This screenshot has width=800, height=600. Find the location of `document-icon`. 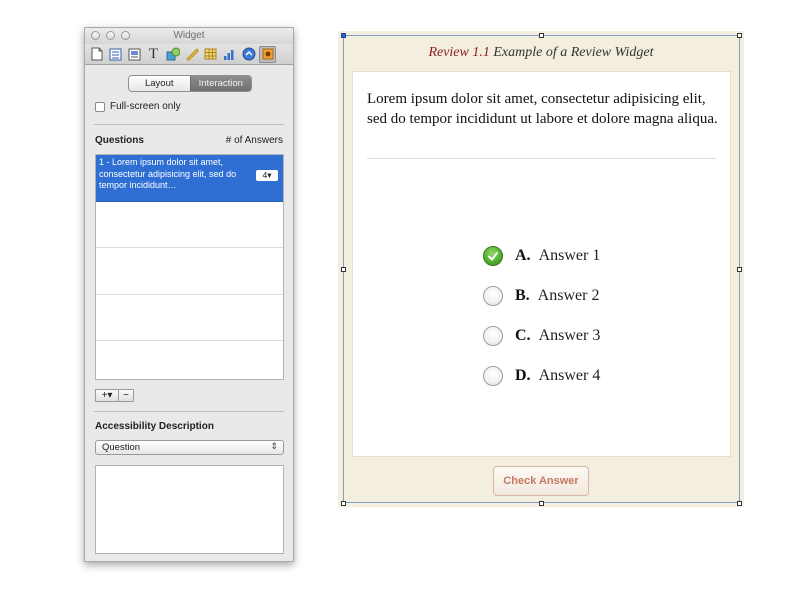

document-icon is located at coordinates (96, 54).